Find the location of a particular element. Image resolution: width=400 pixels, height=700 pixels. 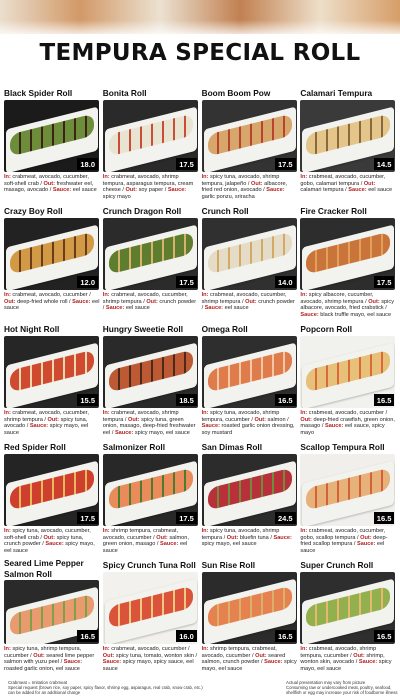

page-title: TEMPURA SPECIAL ROLL is located at coordinates (200, 53).